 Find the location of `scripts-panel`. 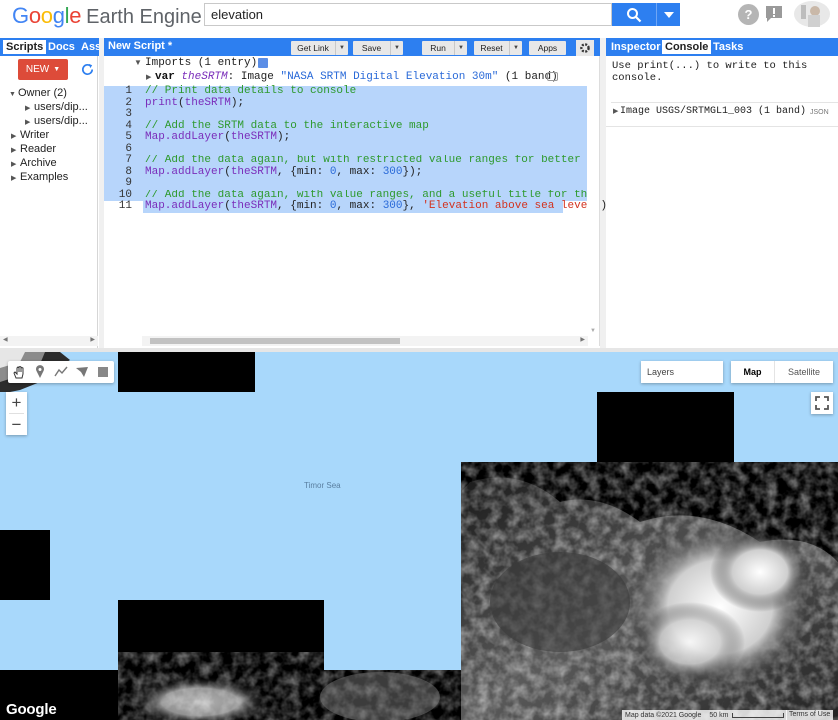

scripts-panel is located at coordinates (49, 193).